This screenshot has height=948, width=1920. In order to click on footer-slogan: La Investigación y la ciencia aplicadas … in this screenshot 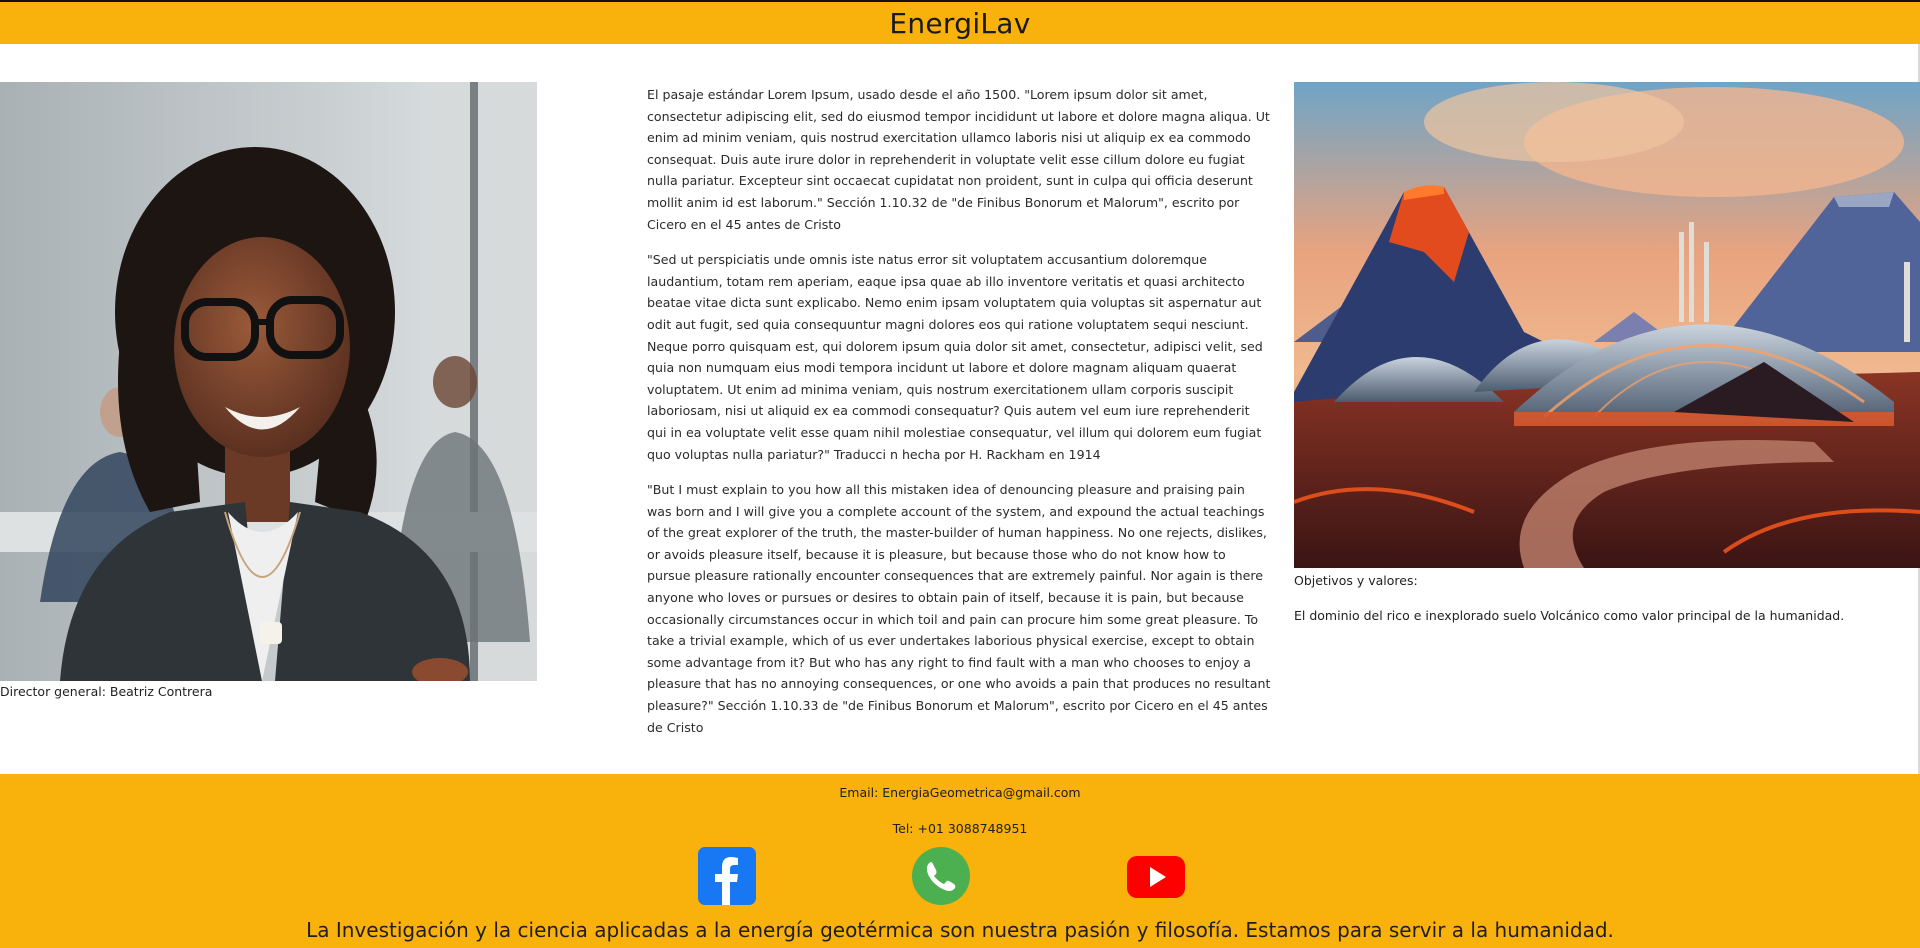, I will do `click(960, 930)`.